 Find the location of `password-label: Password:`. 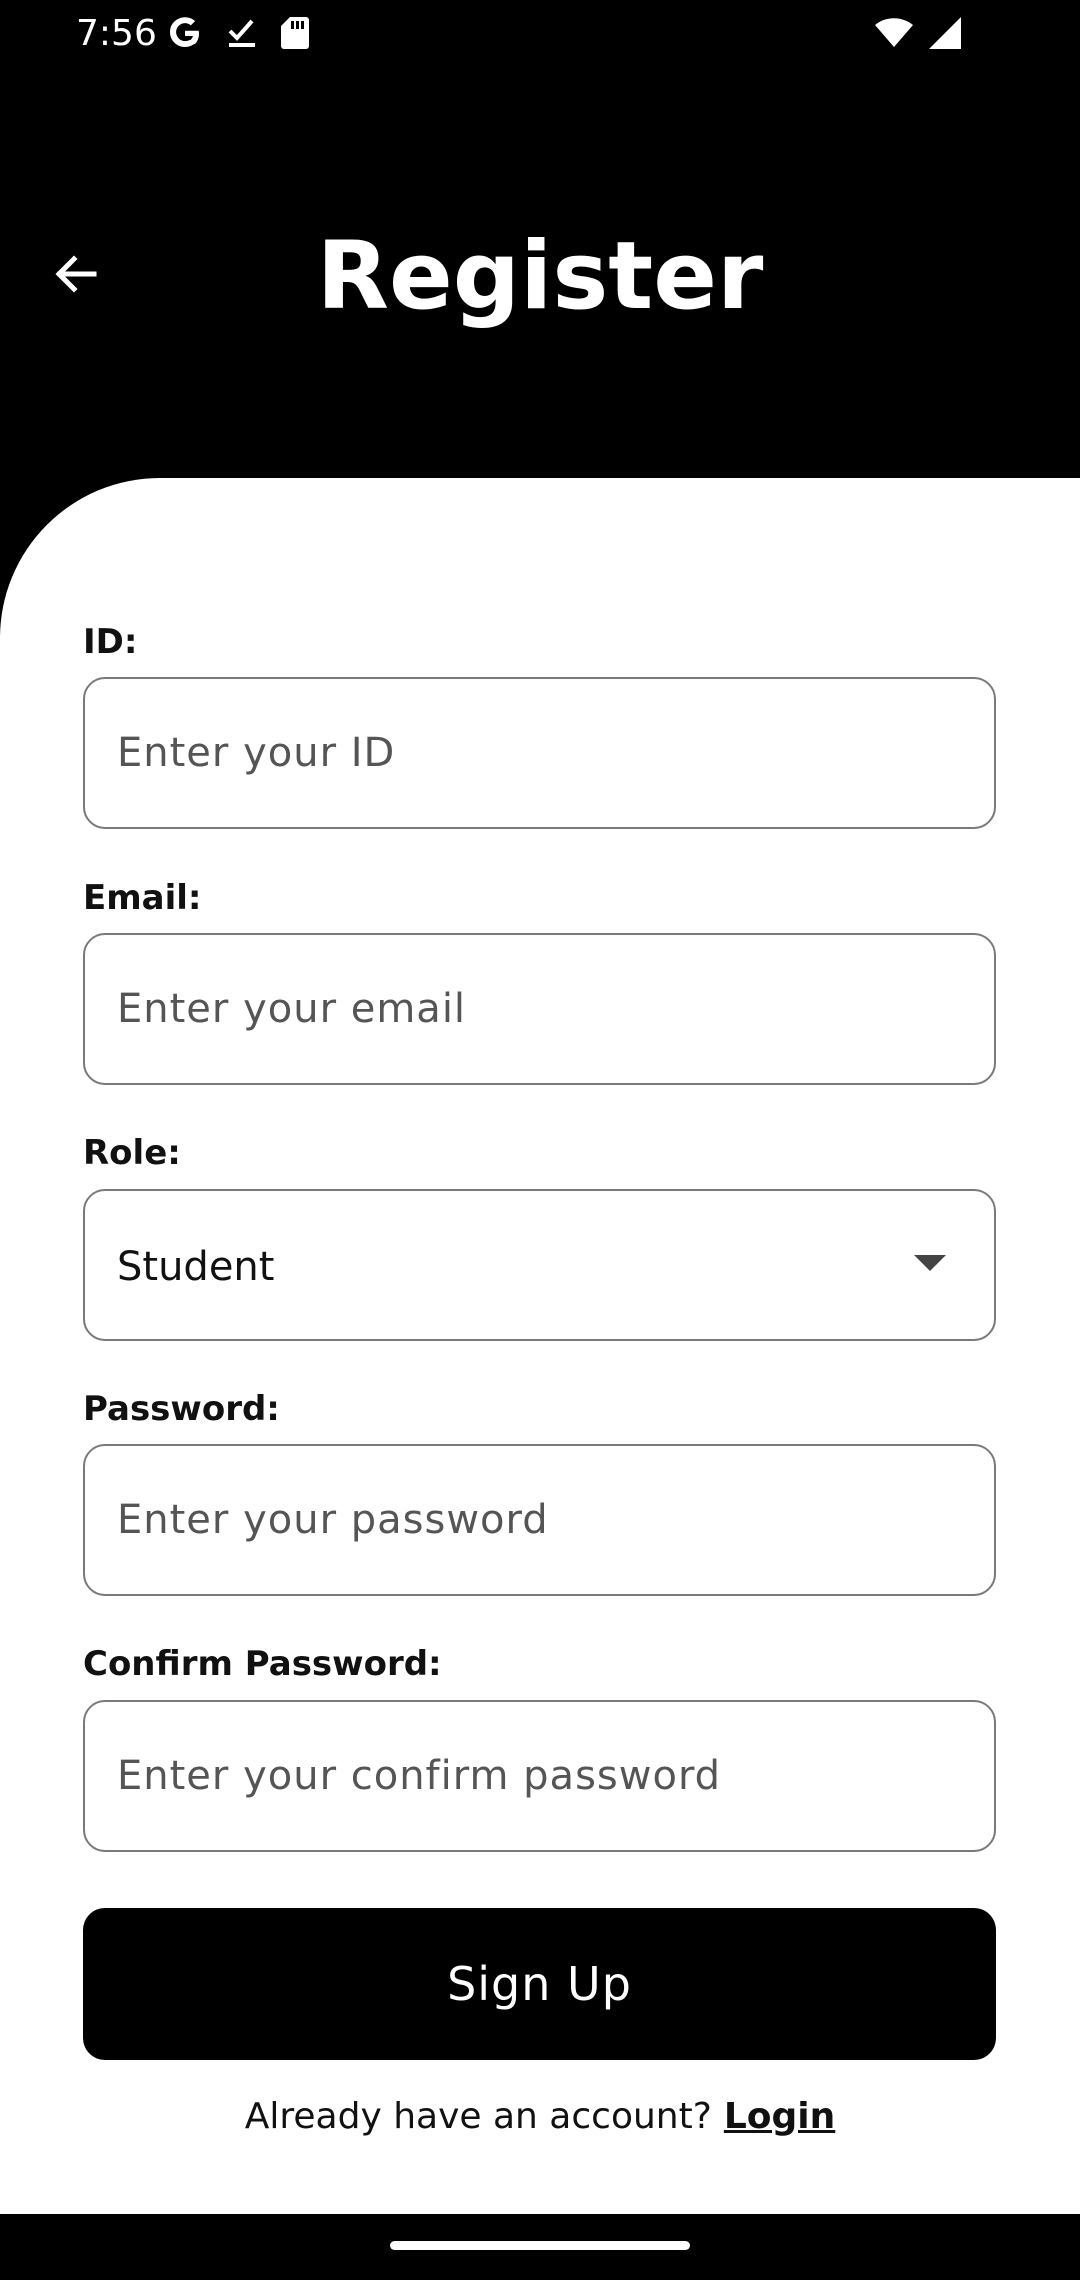

password-label: Password: is located at coordinates (181, 1409).